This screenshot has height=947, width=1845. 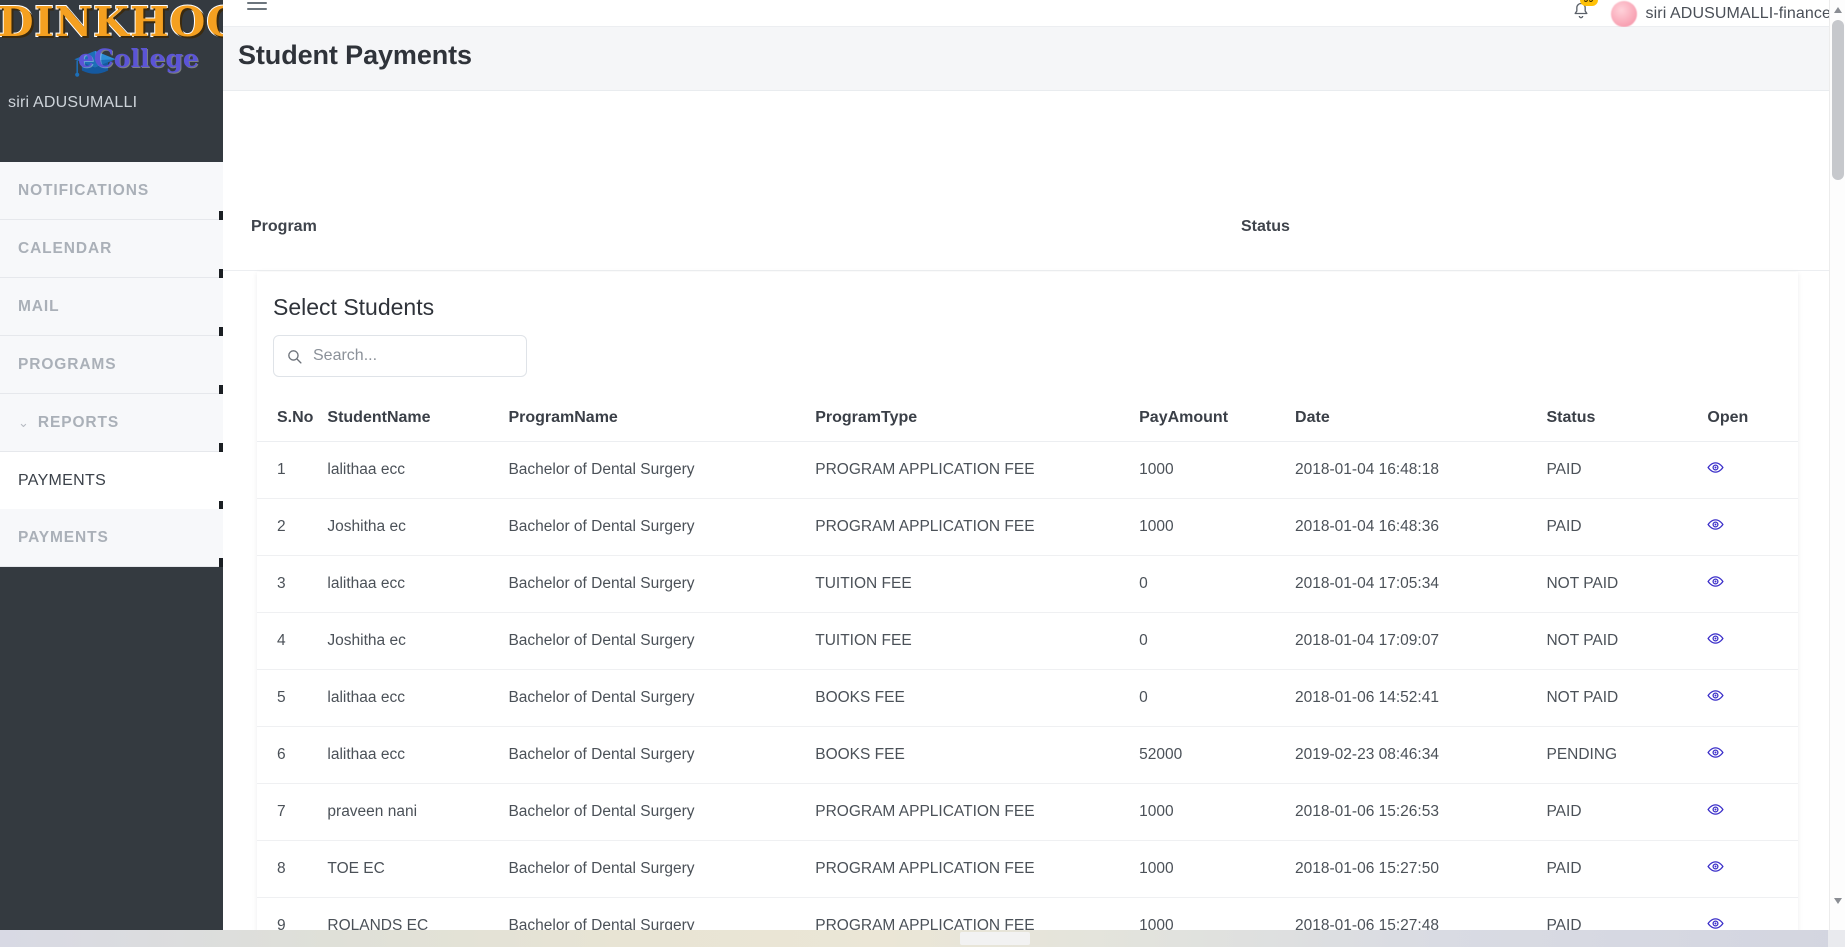 I want to click on brand-logo: DINKHOO! eCollege, so click(x=111, y=40).